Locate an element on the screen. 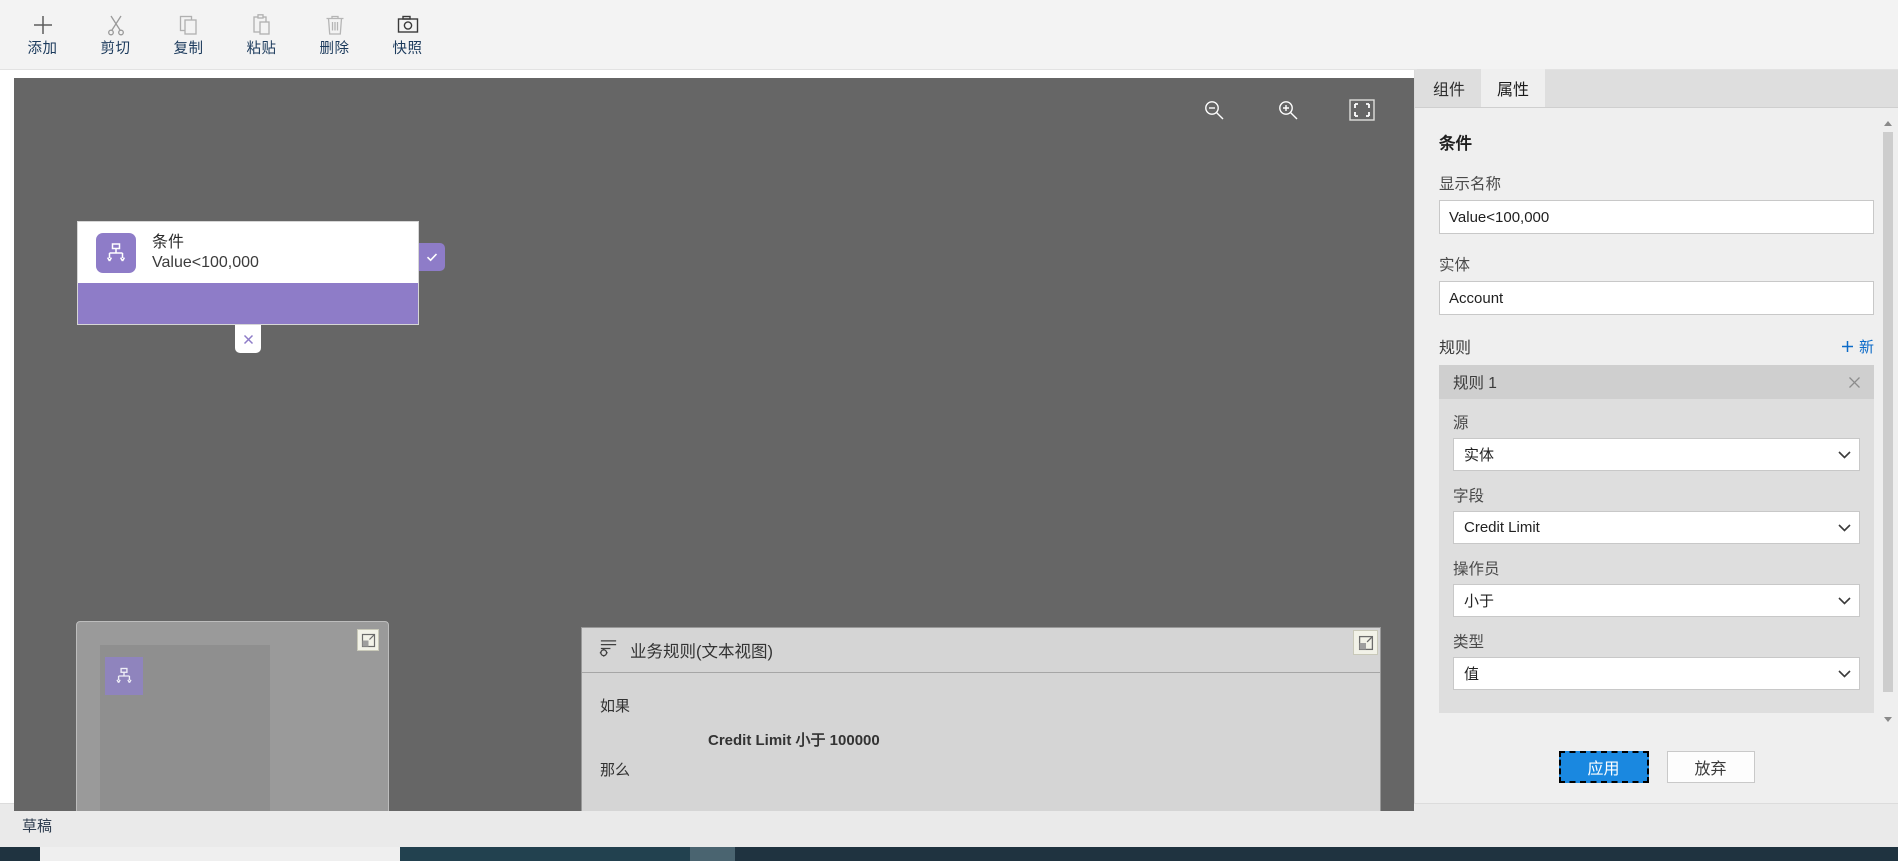  condition-node-body is located at coordinates (248, 304).